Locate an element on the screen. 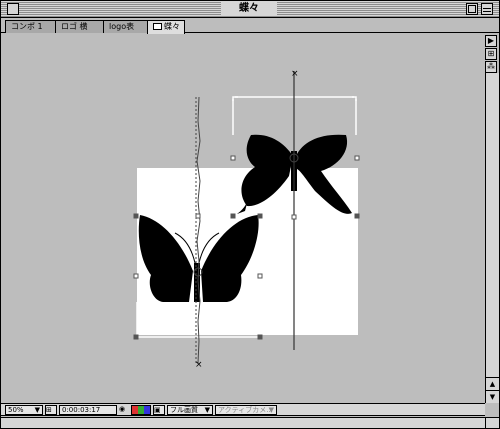  safe-area-icon: ⊞ is located at coordinates (49, 410).